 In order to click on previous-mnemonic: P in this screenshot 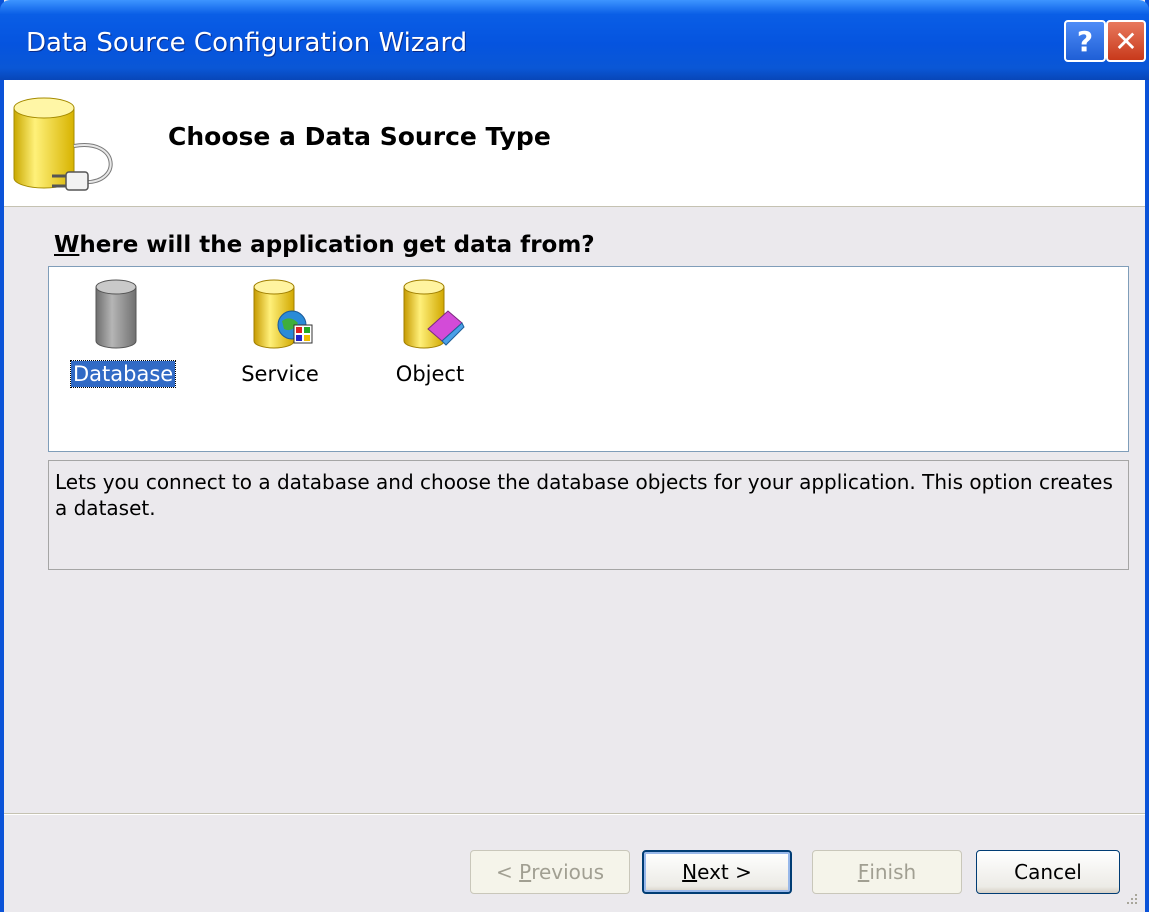, I will do `click(525, 872)`.